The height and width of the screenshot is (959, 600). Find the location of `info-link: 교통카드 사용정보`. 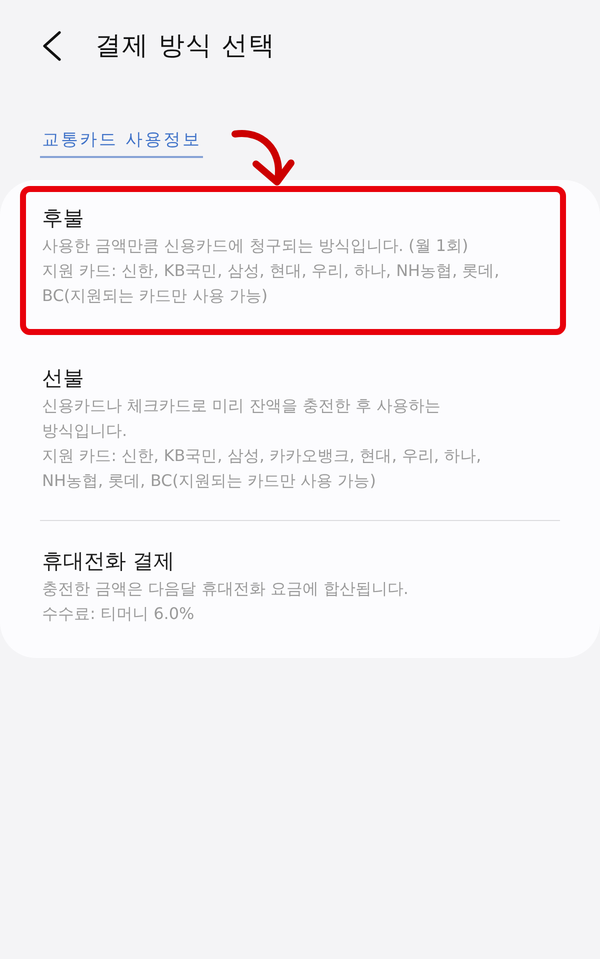

info-link: 교통카드 사용정보 is located at coordinates (122, 143).